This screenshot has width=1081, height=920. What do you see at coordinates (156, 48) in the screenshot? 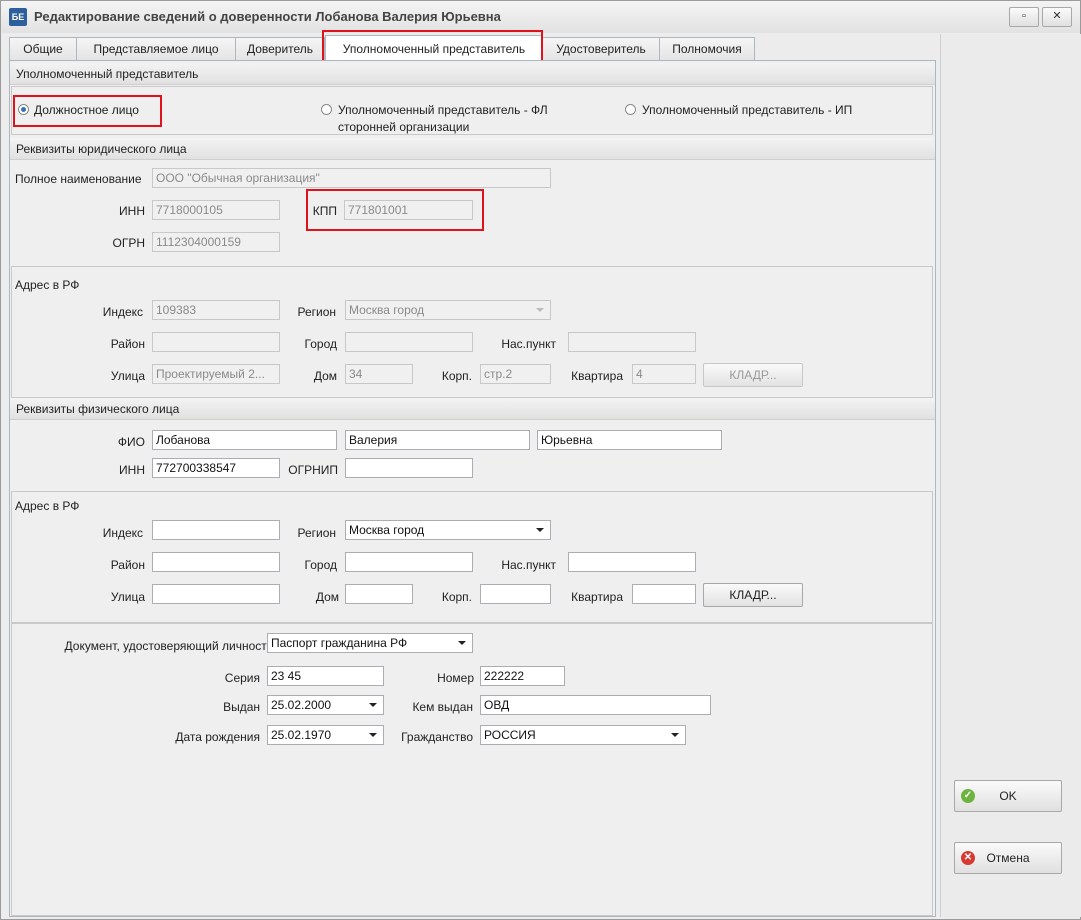
I see `tab-represented-person: Представляемое лицо` at bounding box center [156, 48].